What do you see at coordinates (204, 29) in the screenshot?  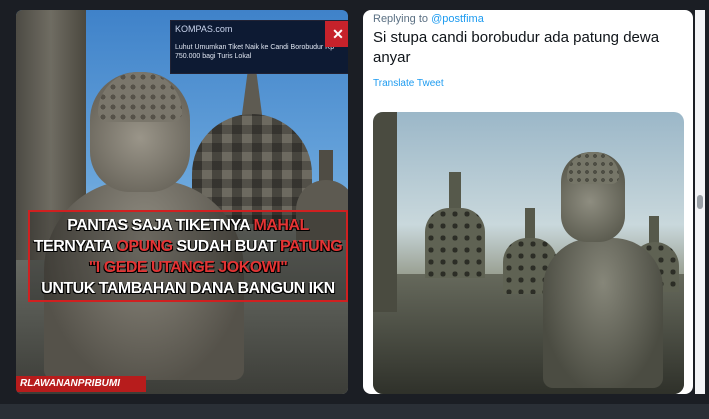 I see `news-site-logo: KOMPAS.com` at bounding box center [204, 29].